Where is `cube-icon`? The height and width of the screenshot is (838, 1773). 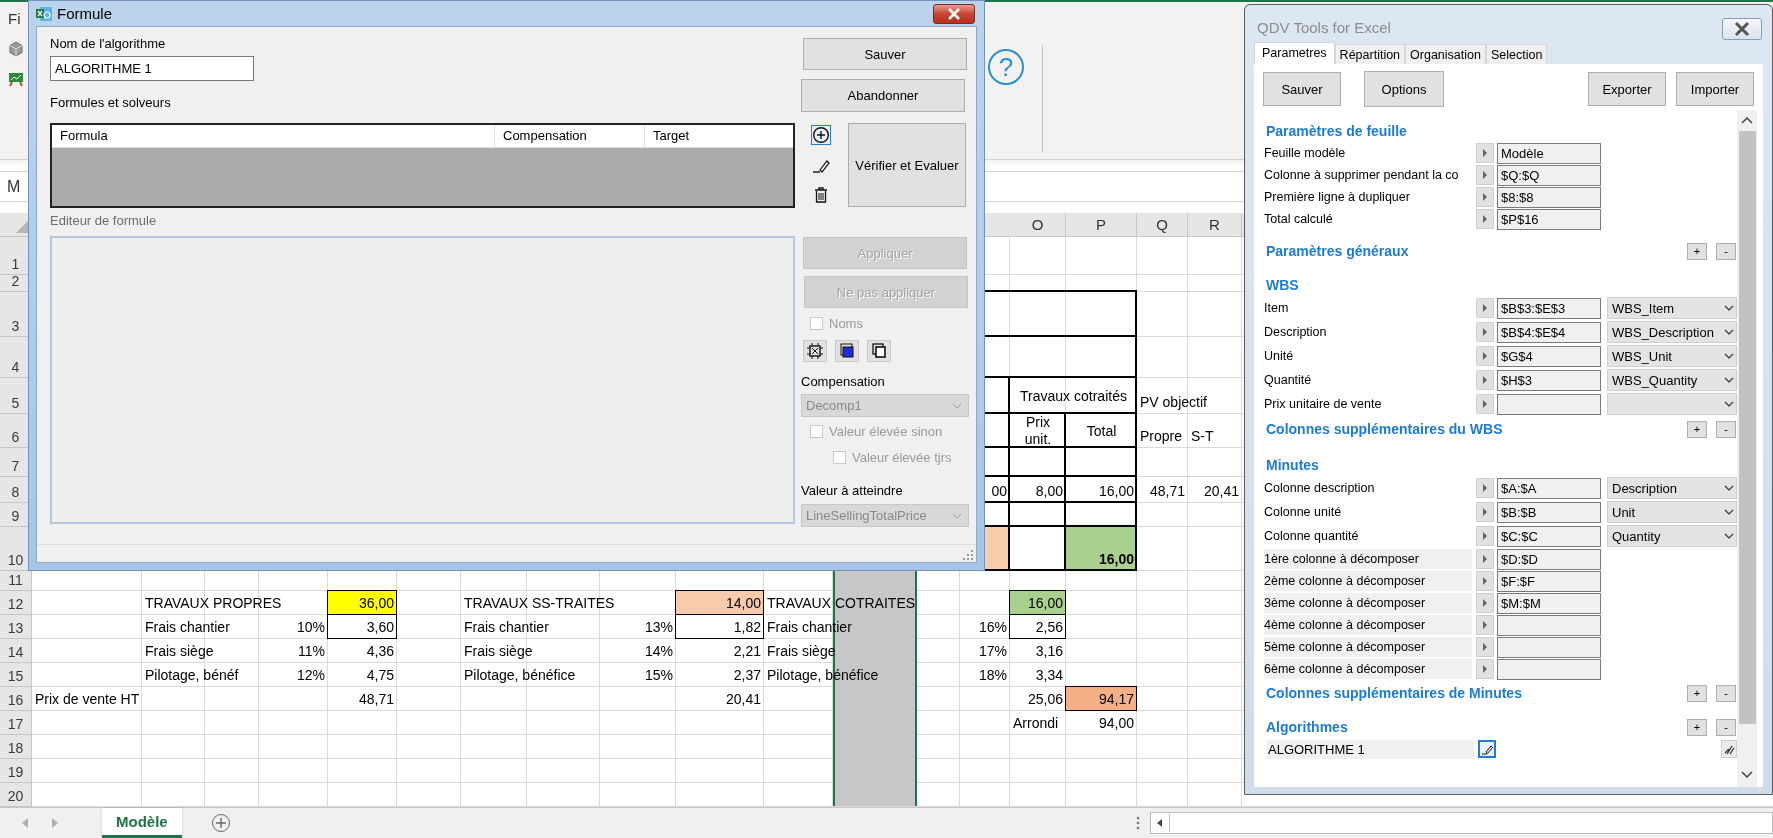
cube-icon is located at coordinates (16, 49).